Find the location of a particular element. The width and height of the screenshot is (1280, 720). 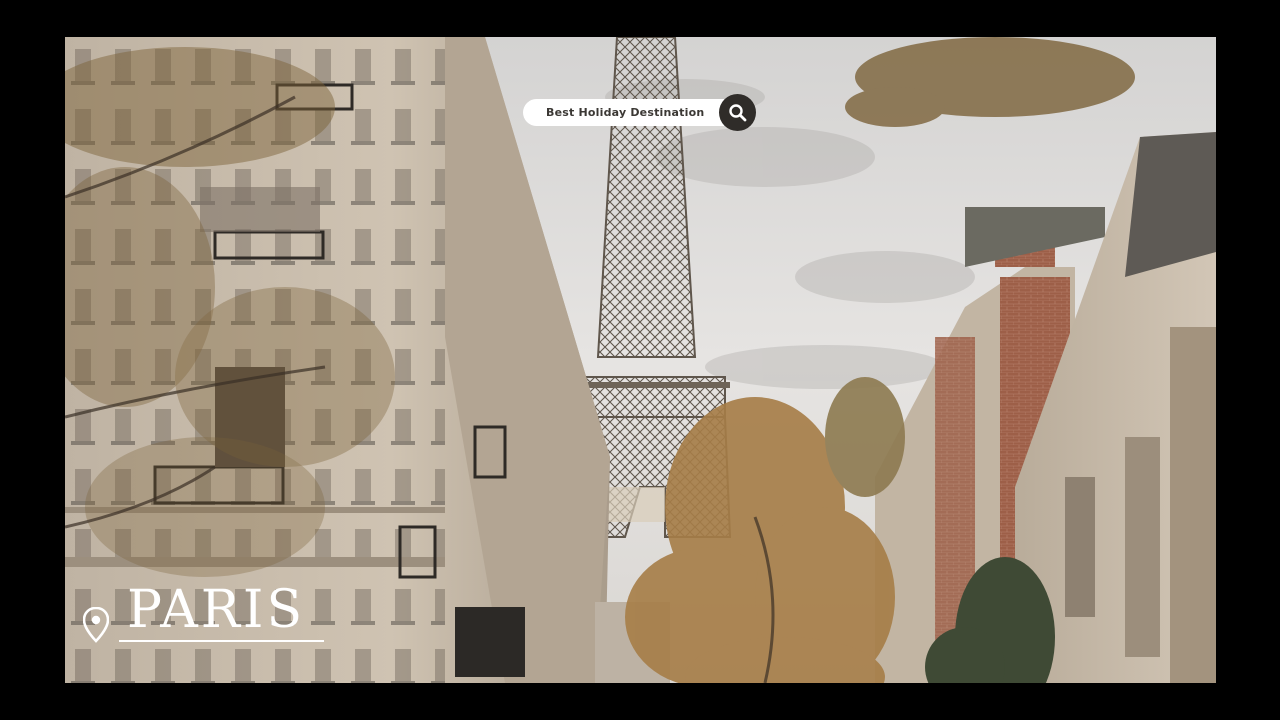

search-text: Best Holiday Destination is located at coordinates (625, 112).